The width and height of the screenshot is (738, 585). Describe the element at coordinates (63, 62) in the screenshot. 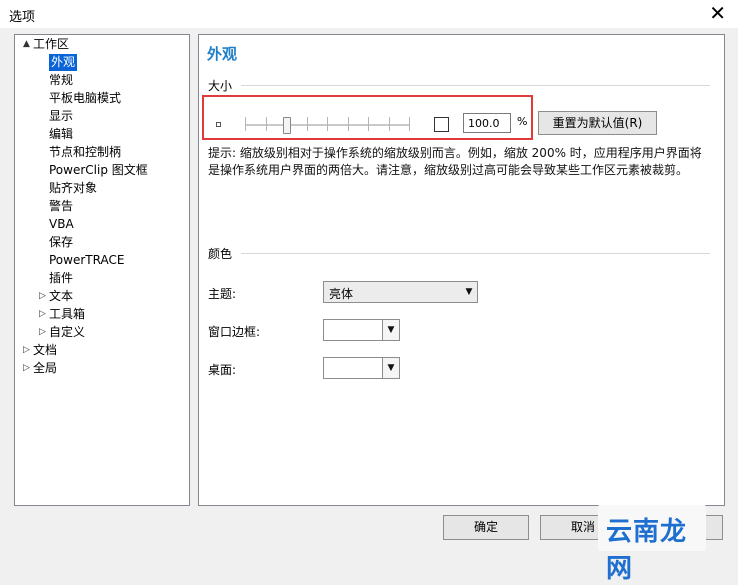

I see `tree-item: 外观` at that location.